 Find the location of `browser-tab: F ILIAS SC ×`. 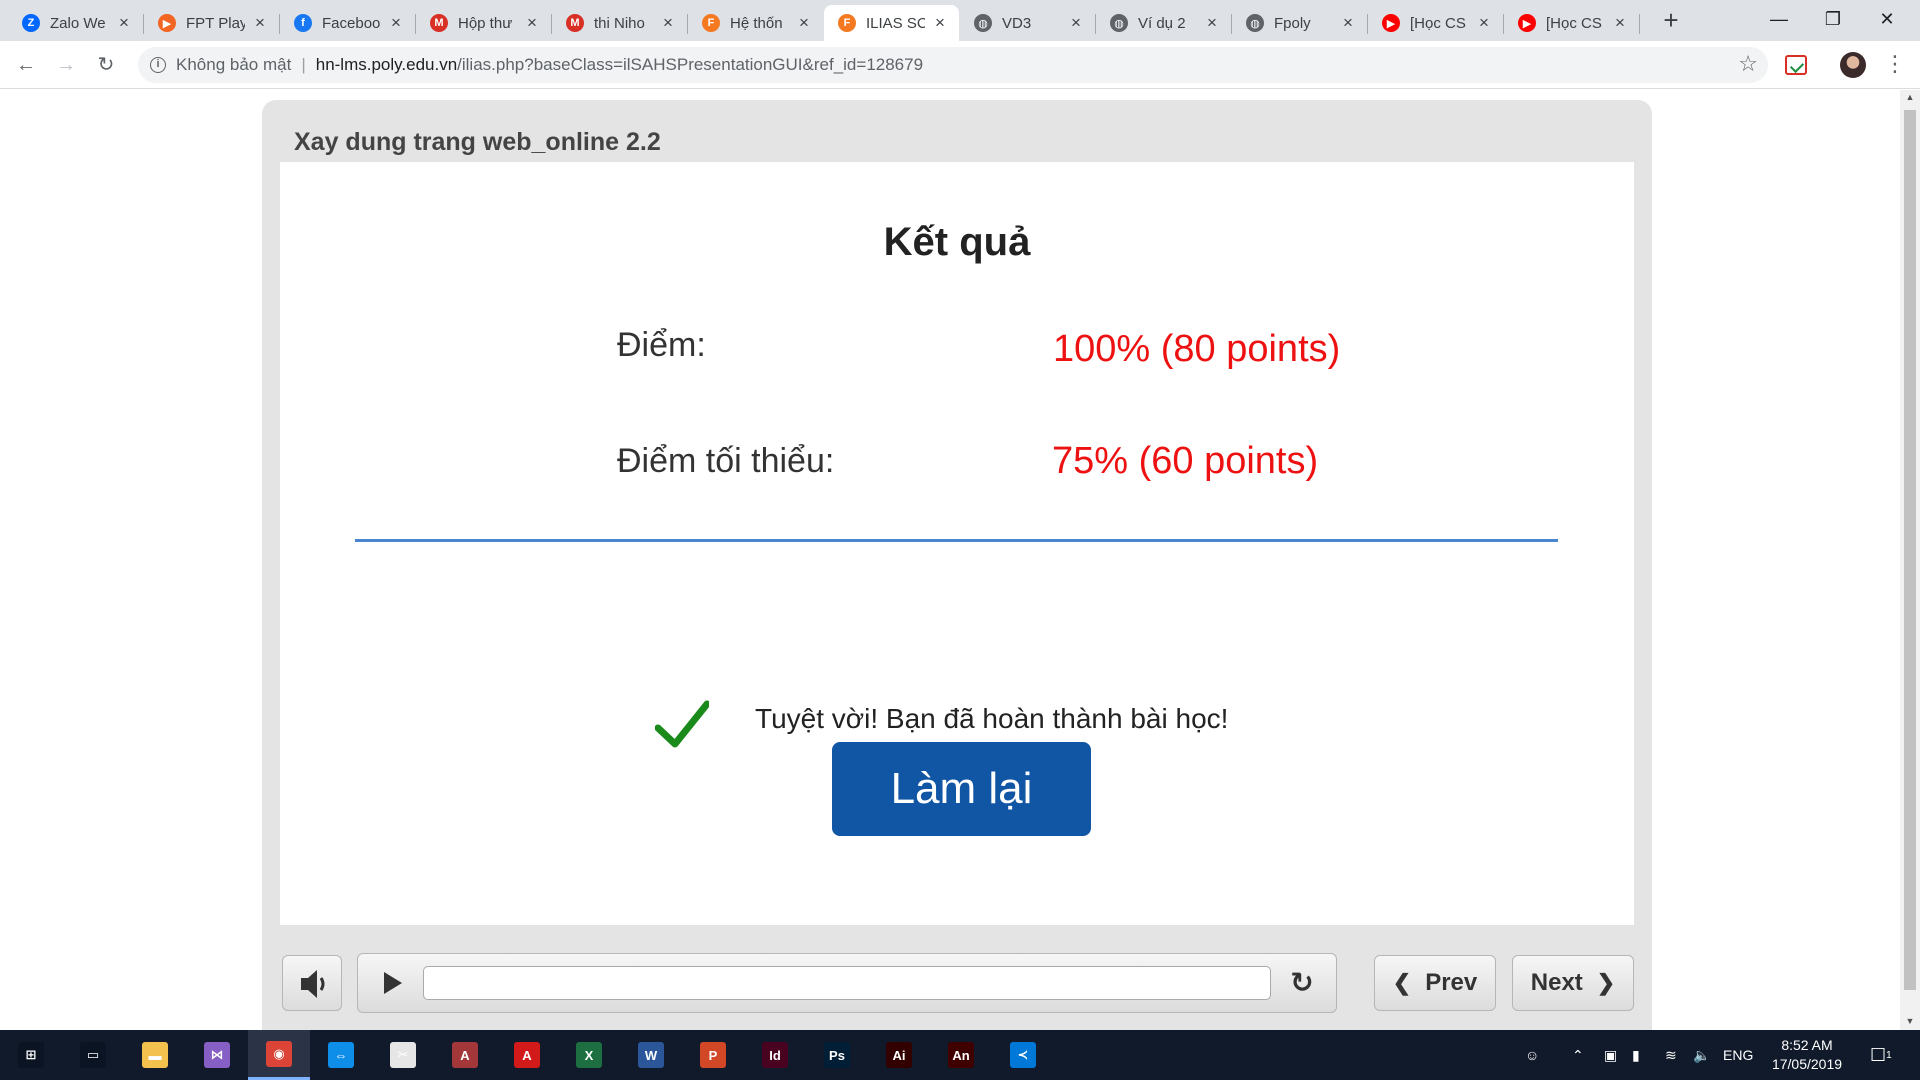

browser-tab: F ILIAS SC × is located at coordinates (891, 23).